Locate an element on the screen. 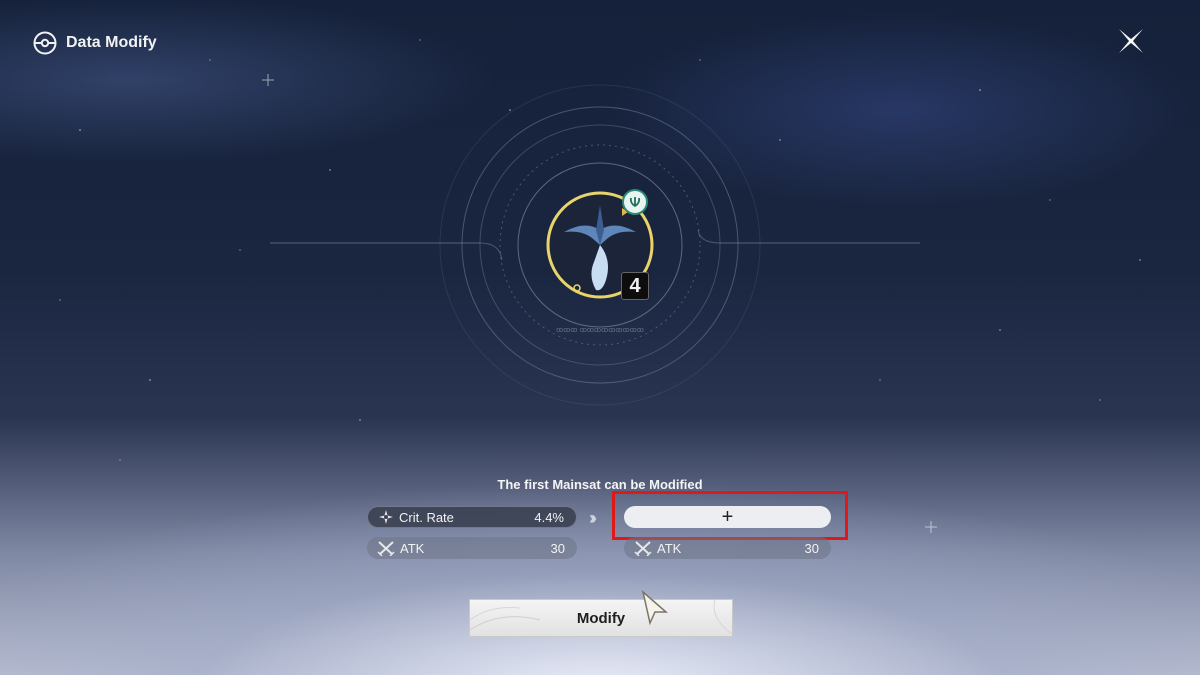  page-header: Data Modify is located at coordinates (94, 43).